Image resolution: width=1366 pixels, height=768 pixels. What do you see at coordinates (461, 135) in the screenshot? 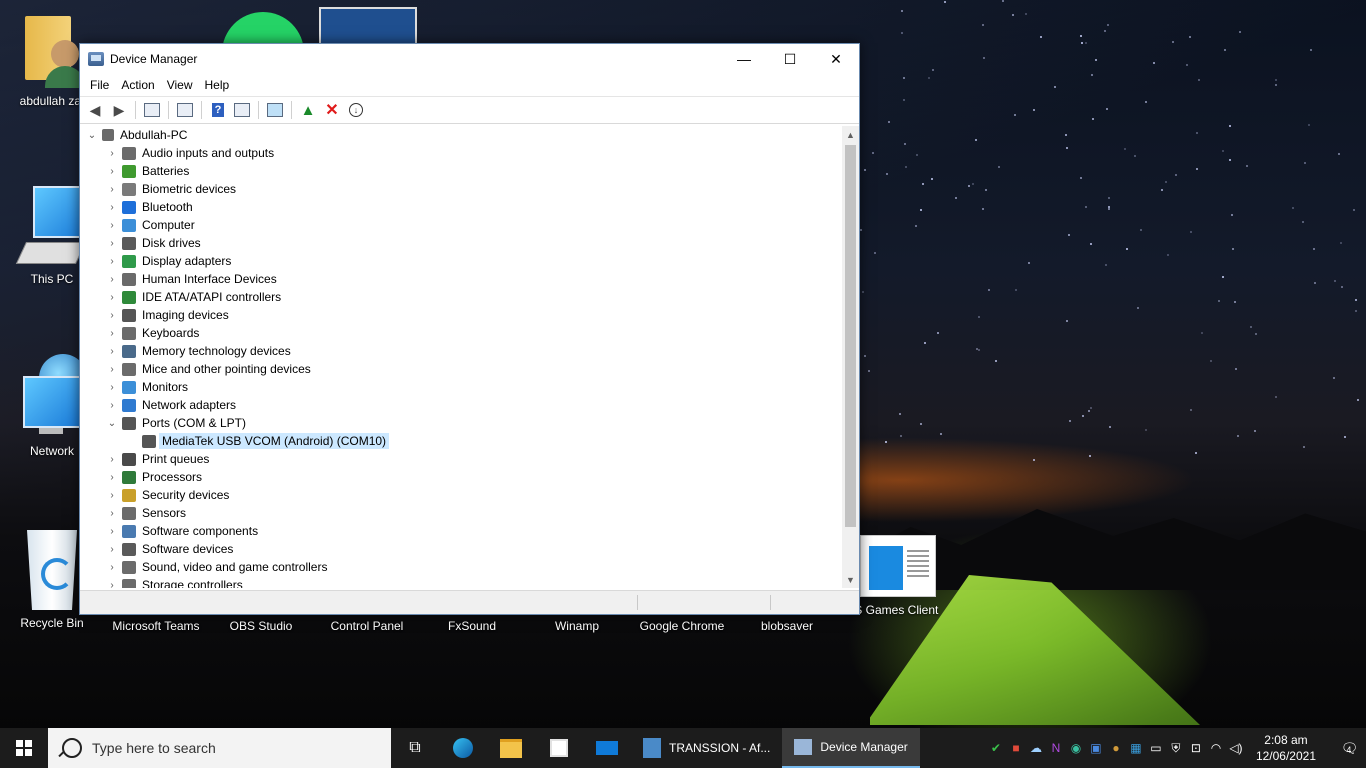
I see `tree-root: ⌄ Abdullah-PC` at bounding box center [461, 135].